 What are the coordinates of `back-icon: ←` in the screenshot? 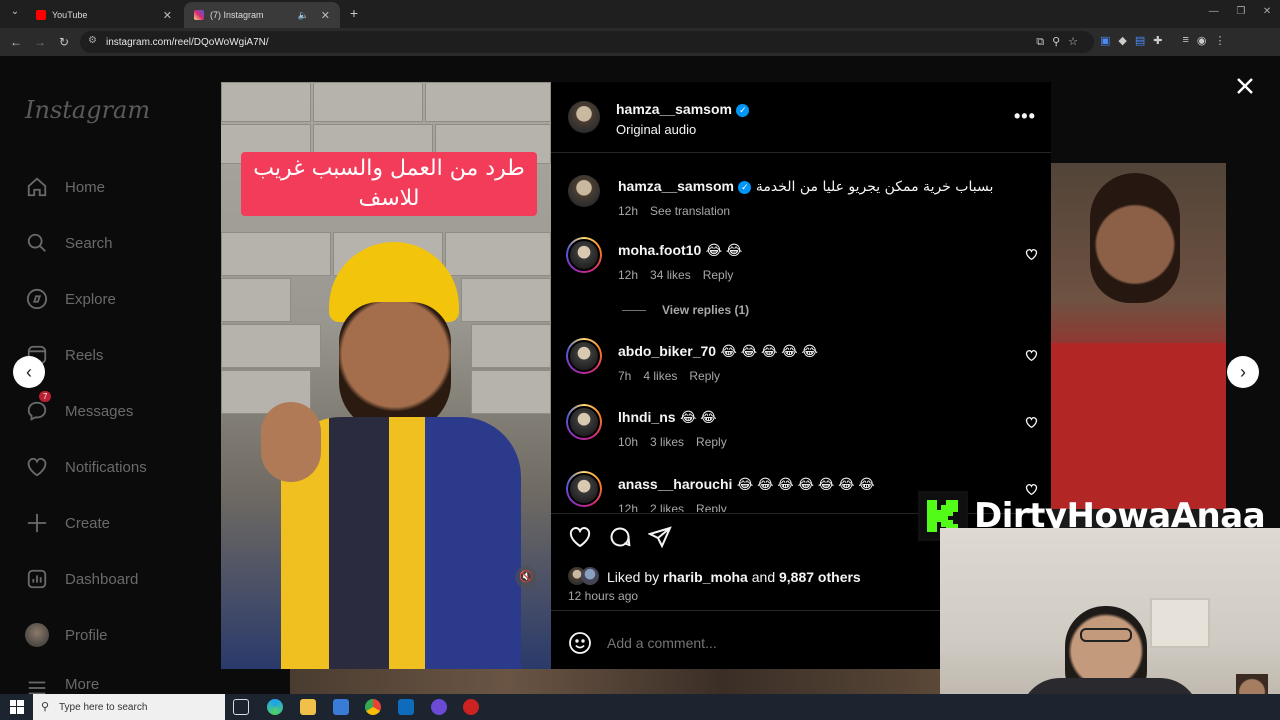 It's located at (16, 42).